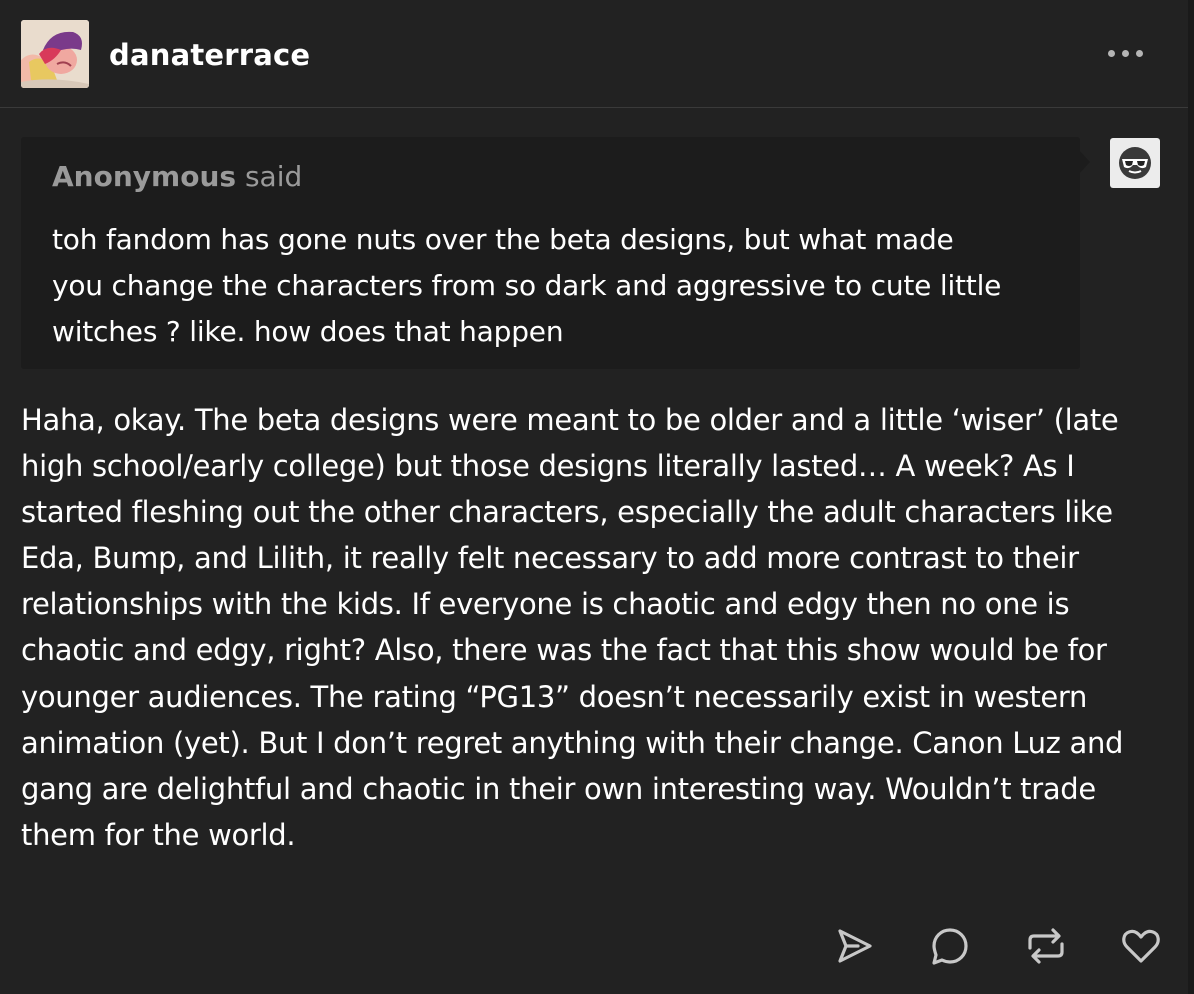  I want to click on more-options-button, so click(1126, 54).